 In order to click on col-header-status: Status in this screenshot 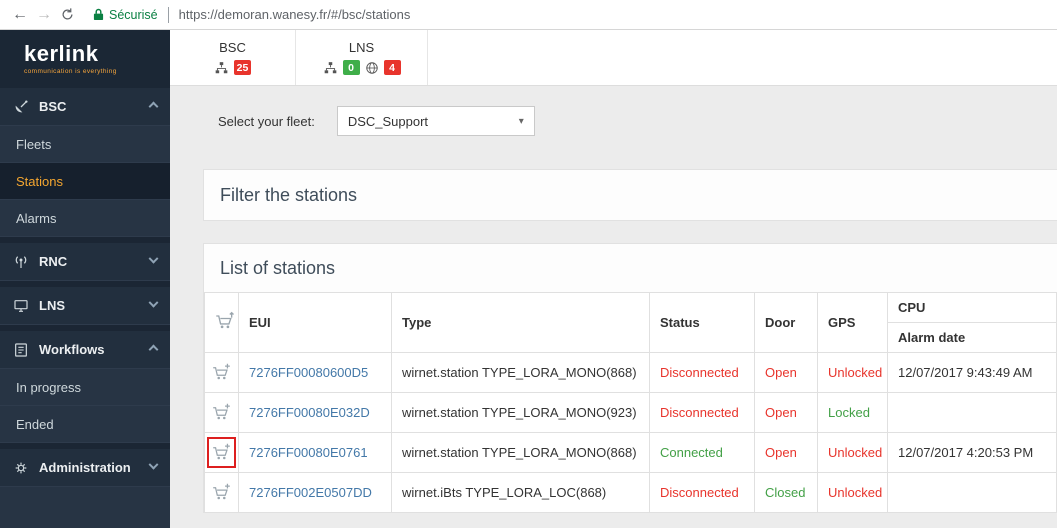, I will do `click(702, 322)`.